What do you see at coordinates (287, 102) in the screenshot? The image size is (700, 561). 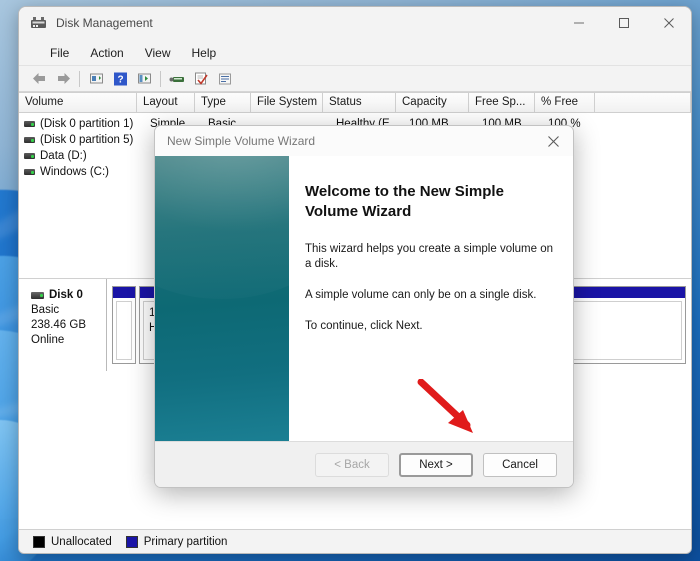 I see `column-header-file-system: File System` at bounding box center [287, 102].